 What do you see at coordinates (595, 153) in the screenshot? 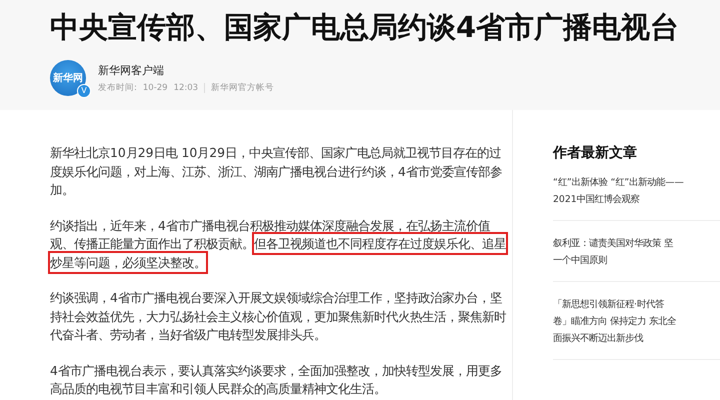
I see `sidebar-heading: 作者最新文章` at bounding box center [595, 153].